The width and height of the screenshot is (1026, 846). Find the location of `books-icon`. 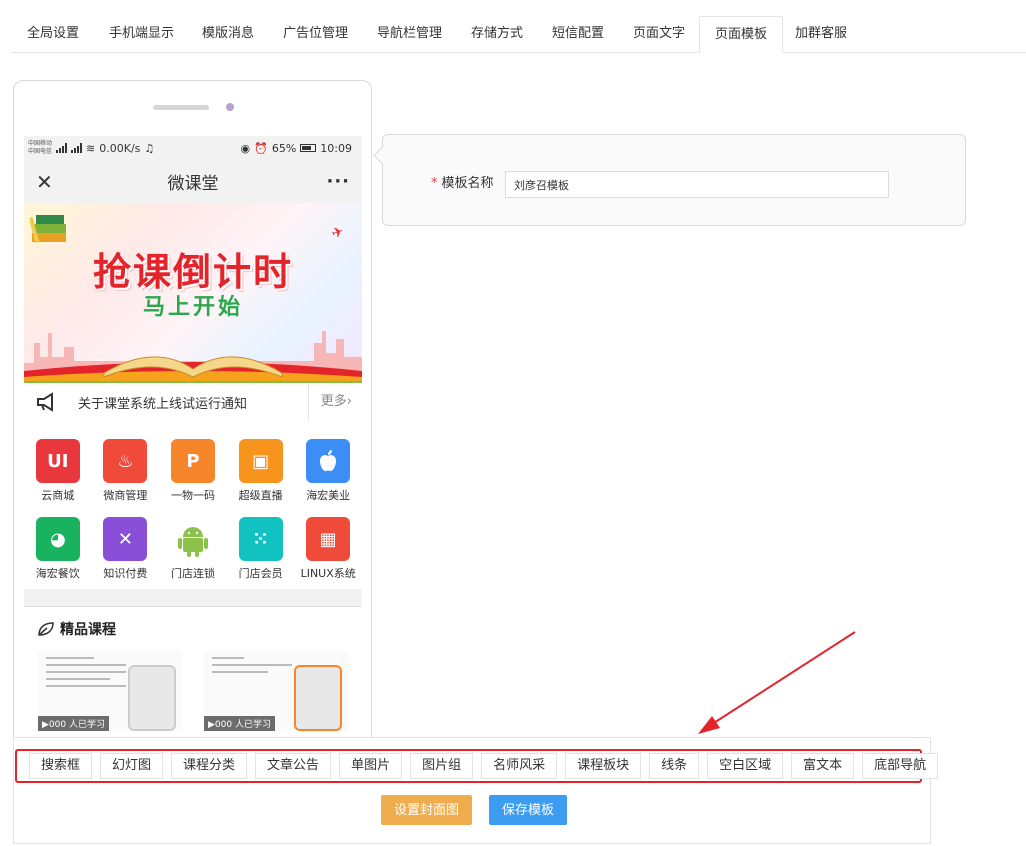

books-icon is located at coordinates (48, 229).